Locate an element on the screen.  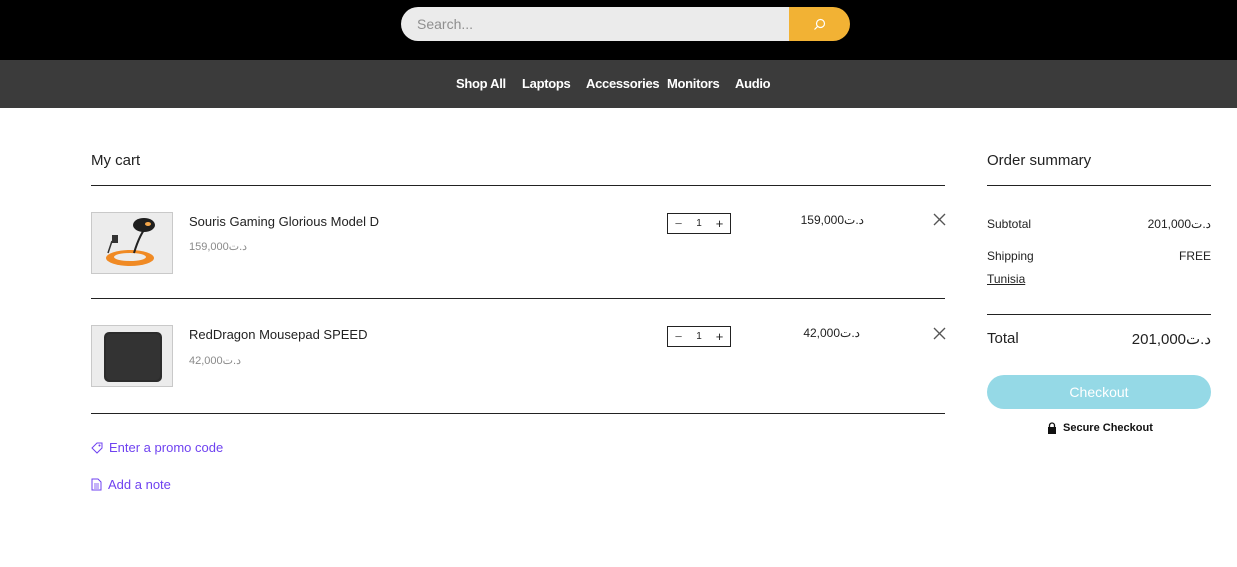
promo-code-link: Enter a promo code is located at coordinates (157, 447).